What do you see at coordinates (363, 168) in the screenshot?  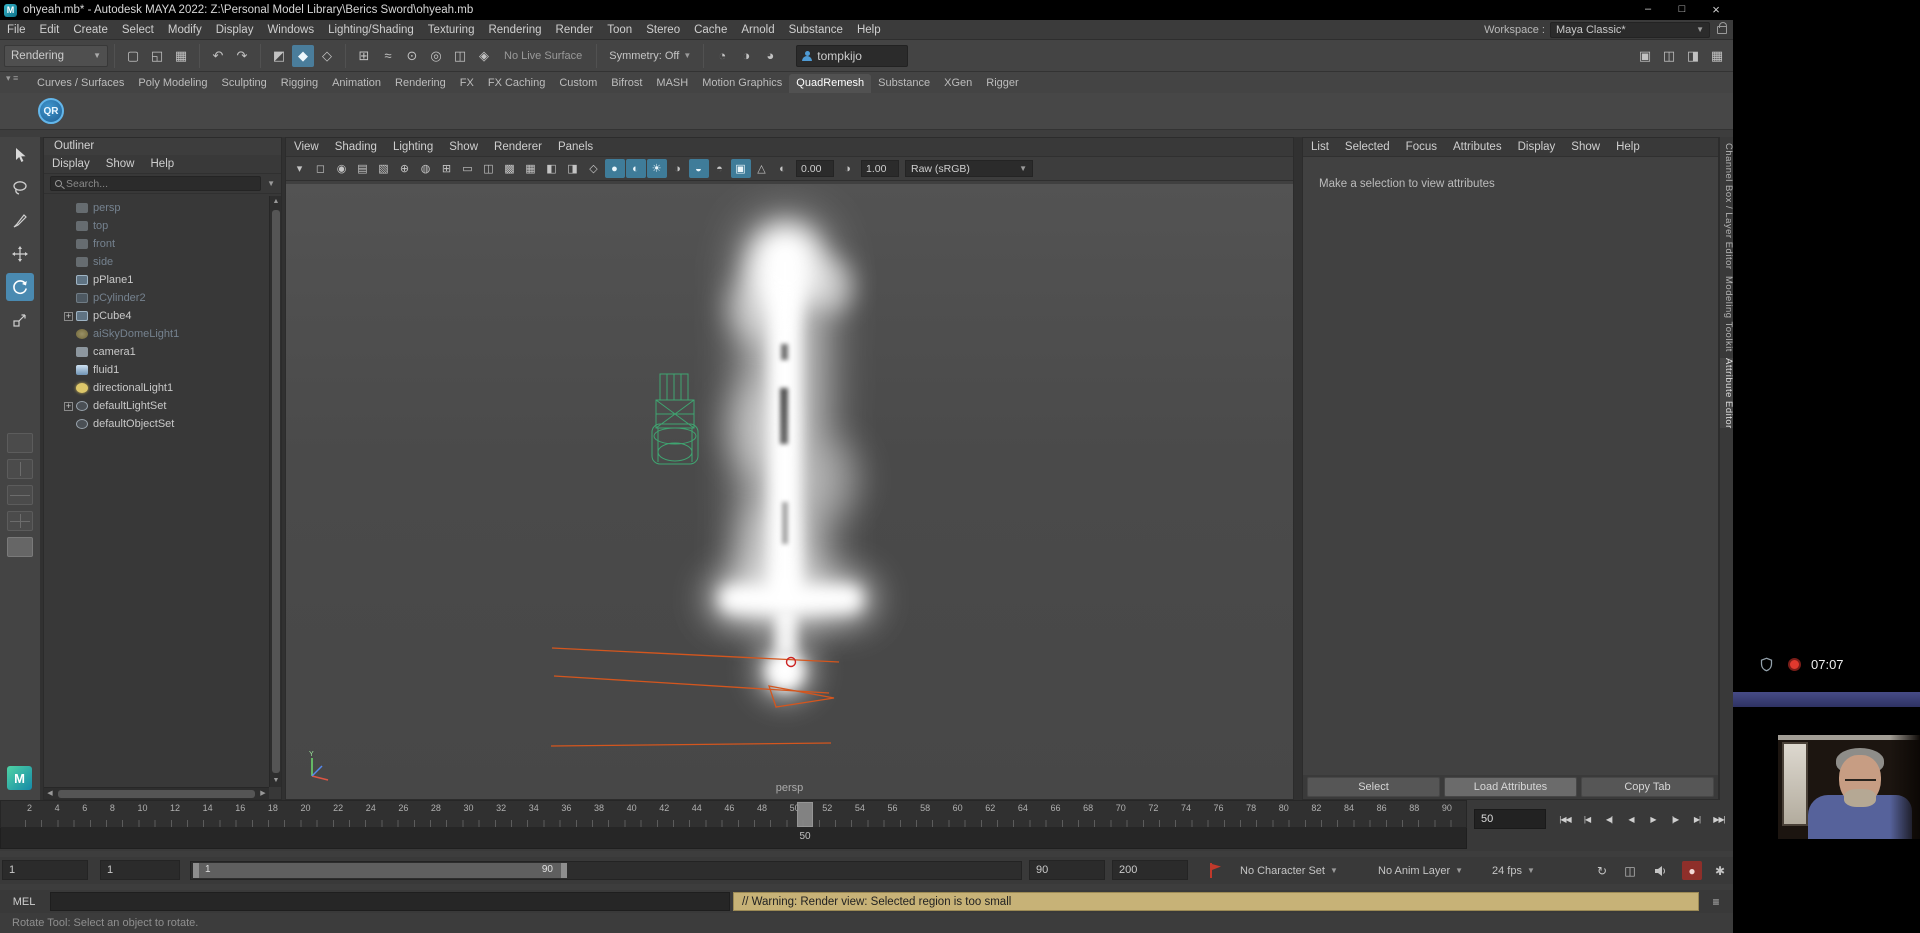 I see `bookmark-icon: ▤` at bounding box center [363, 168].